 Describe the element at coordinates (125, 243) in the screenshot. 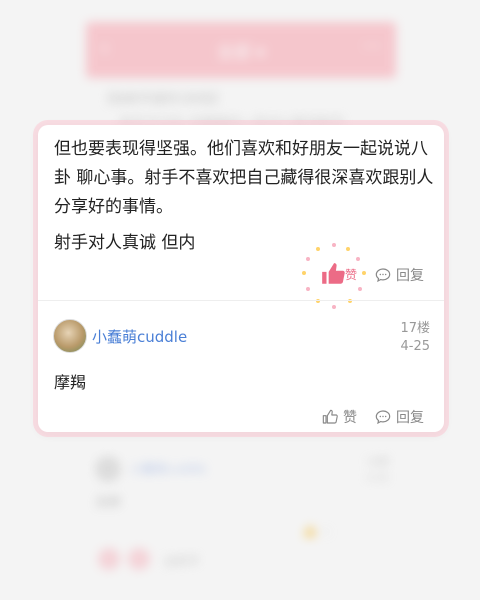

I see `post-body-text-2: 射手对人真诚 但内` at that location.